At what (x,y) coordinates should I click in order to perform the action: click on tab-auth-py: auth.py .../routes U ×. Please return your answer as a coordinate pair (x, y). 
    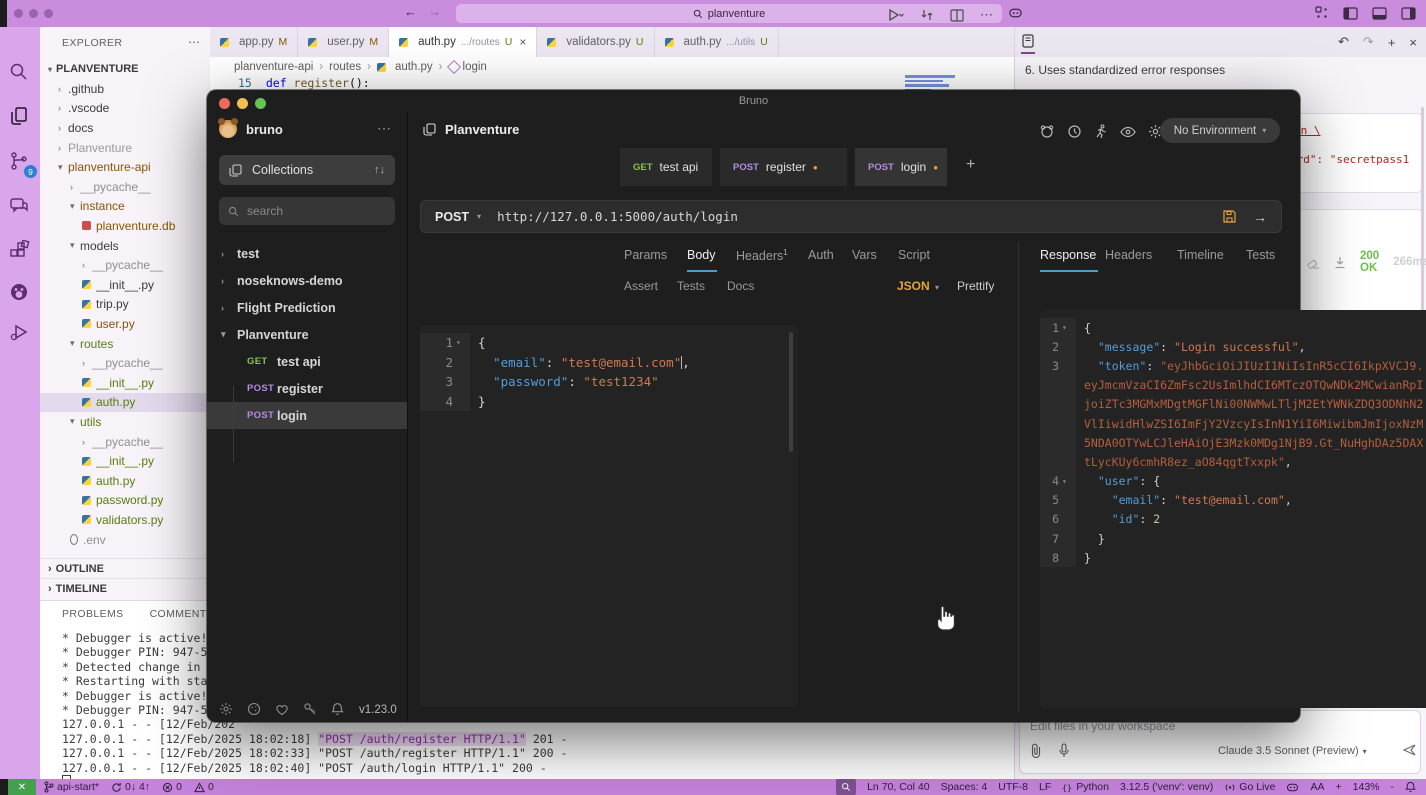
    Looking at the image, I should click on (463, 42).